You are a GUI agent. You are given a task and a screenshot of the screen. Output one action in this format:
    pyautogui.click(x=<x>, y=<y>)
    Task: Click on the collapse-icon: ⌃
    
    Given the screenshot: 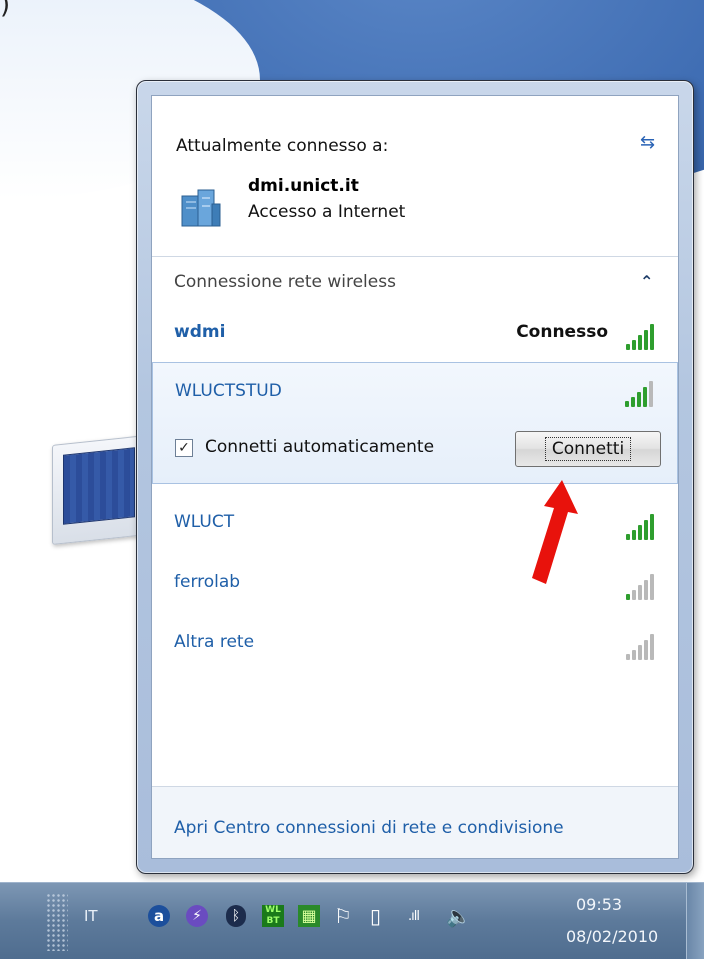 What is the action you would take?
    pyautogui.click(x=646, y=281)
    